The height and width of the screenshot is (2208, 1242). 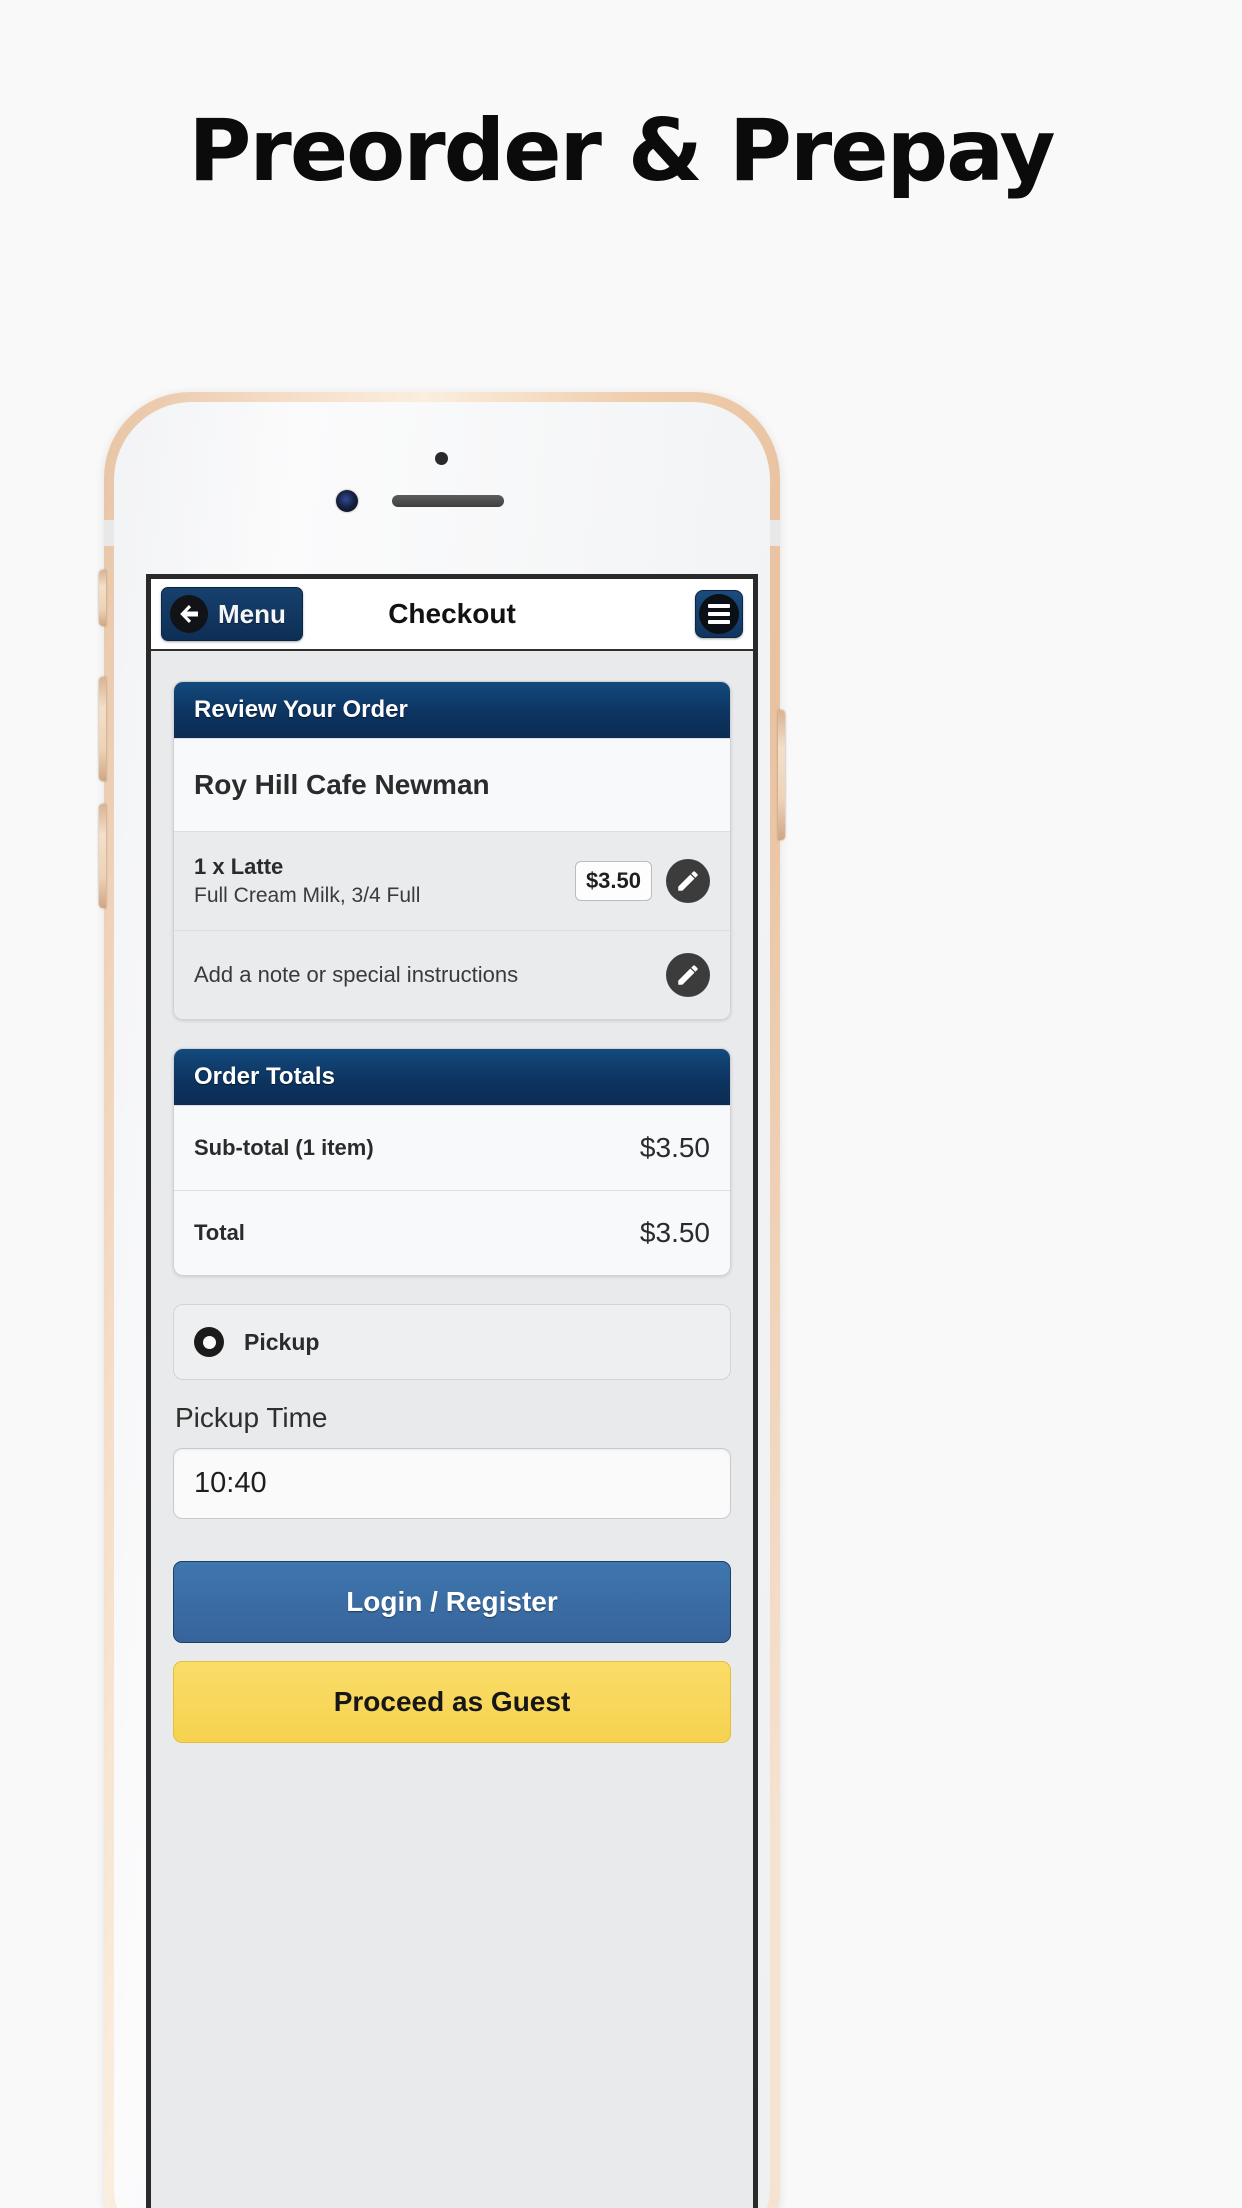 I want to click on total-label: Total, so click(x=219, y=1232).